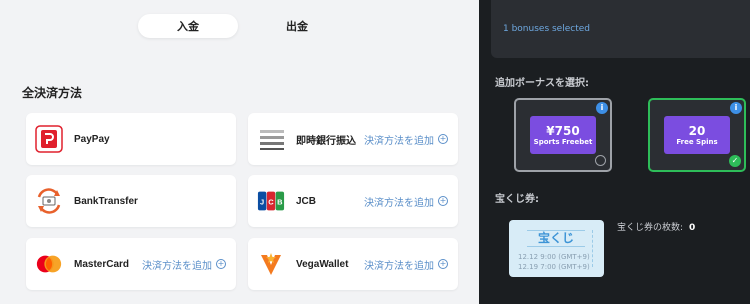  What do you see at coordinates (262, 202) in the screenshot?
I see `svg-text: J` at bounding box center [262, 202].